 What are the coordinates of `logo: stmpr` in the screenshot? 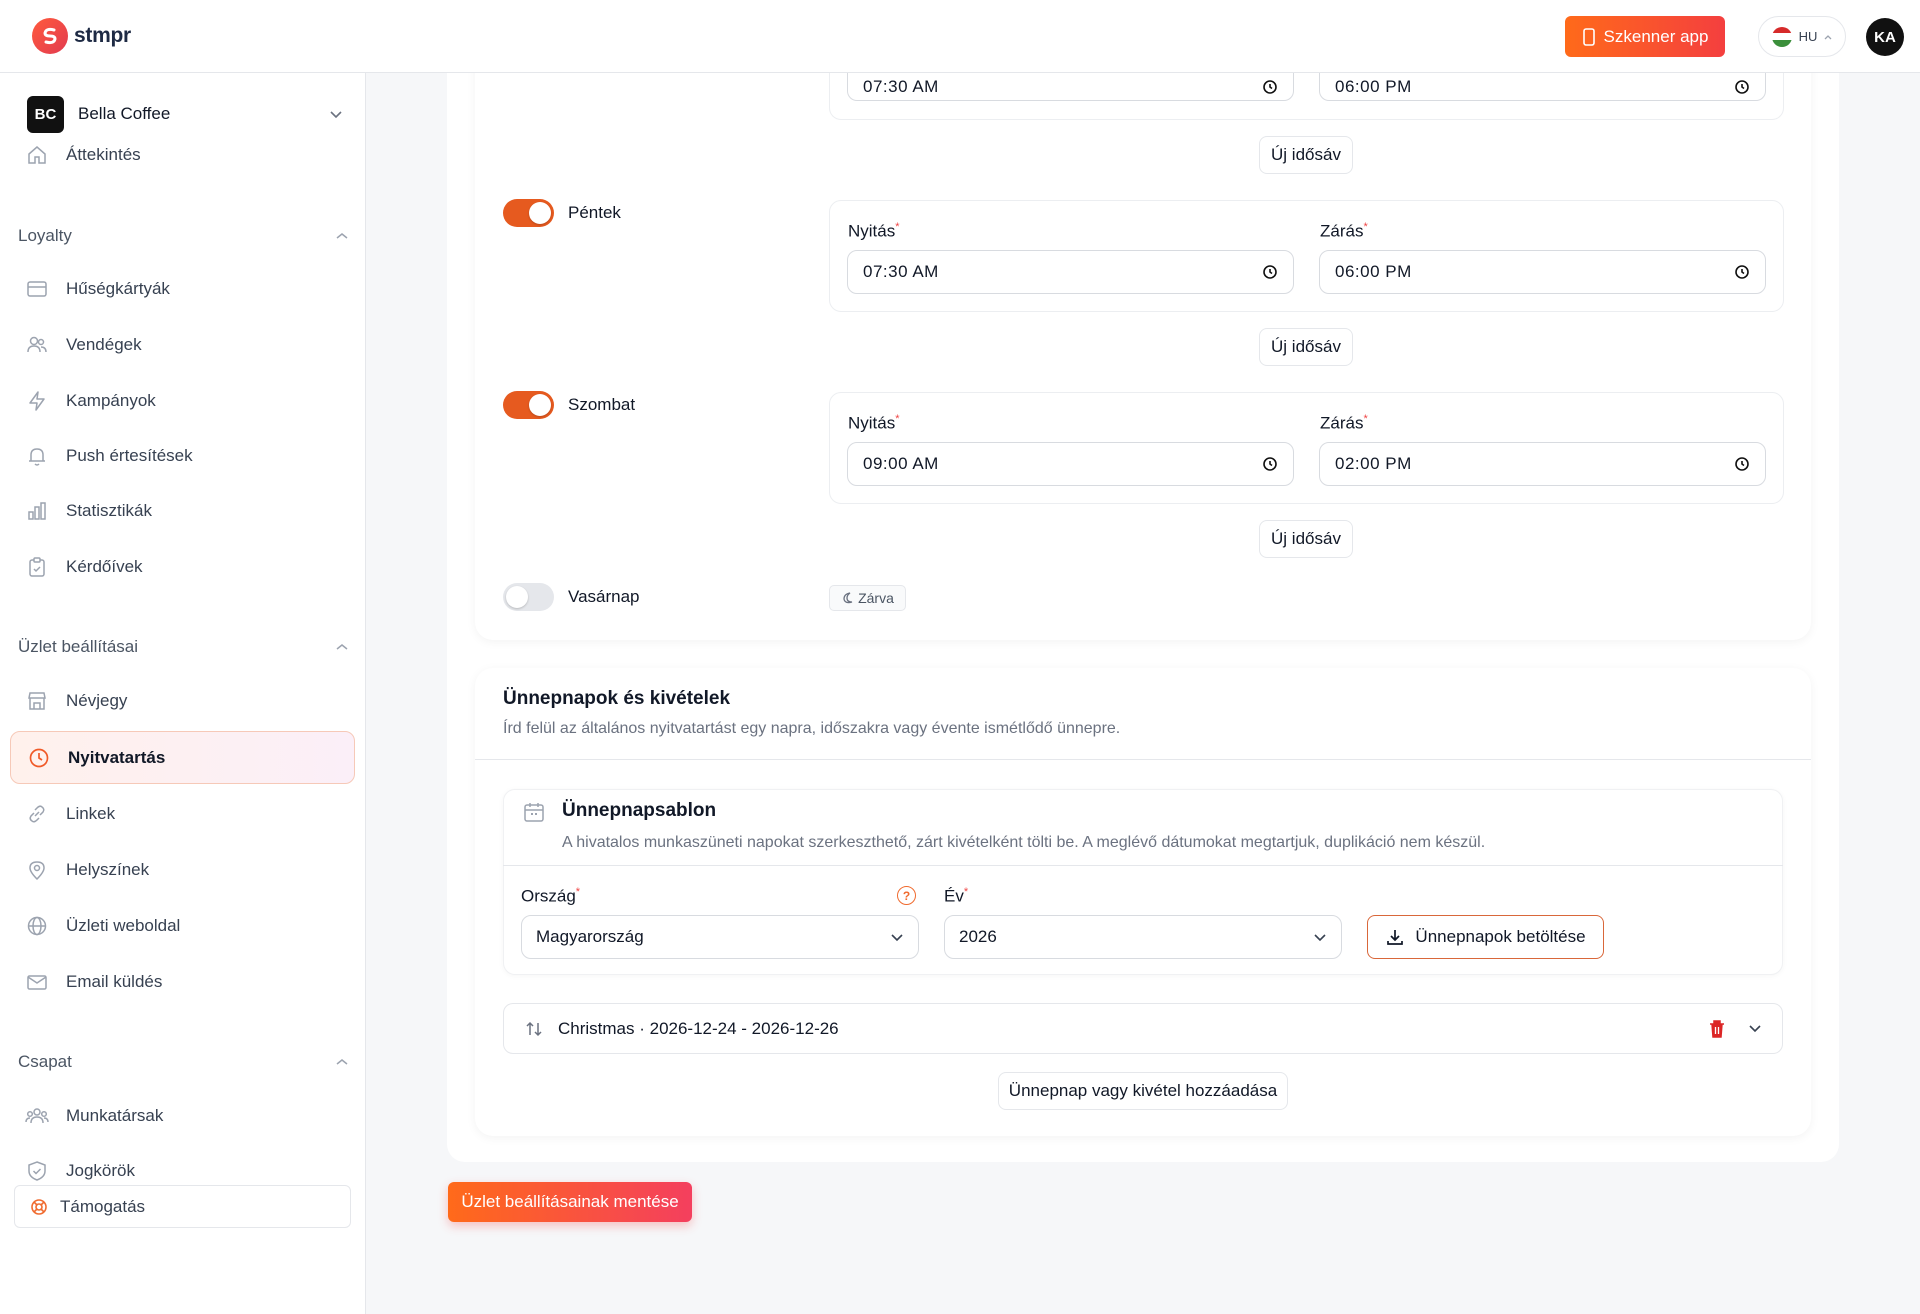 It's located at (81, 36).